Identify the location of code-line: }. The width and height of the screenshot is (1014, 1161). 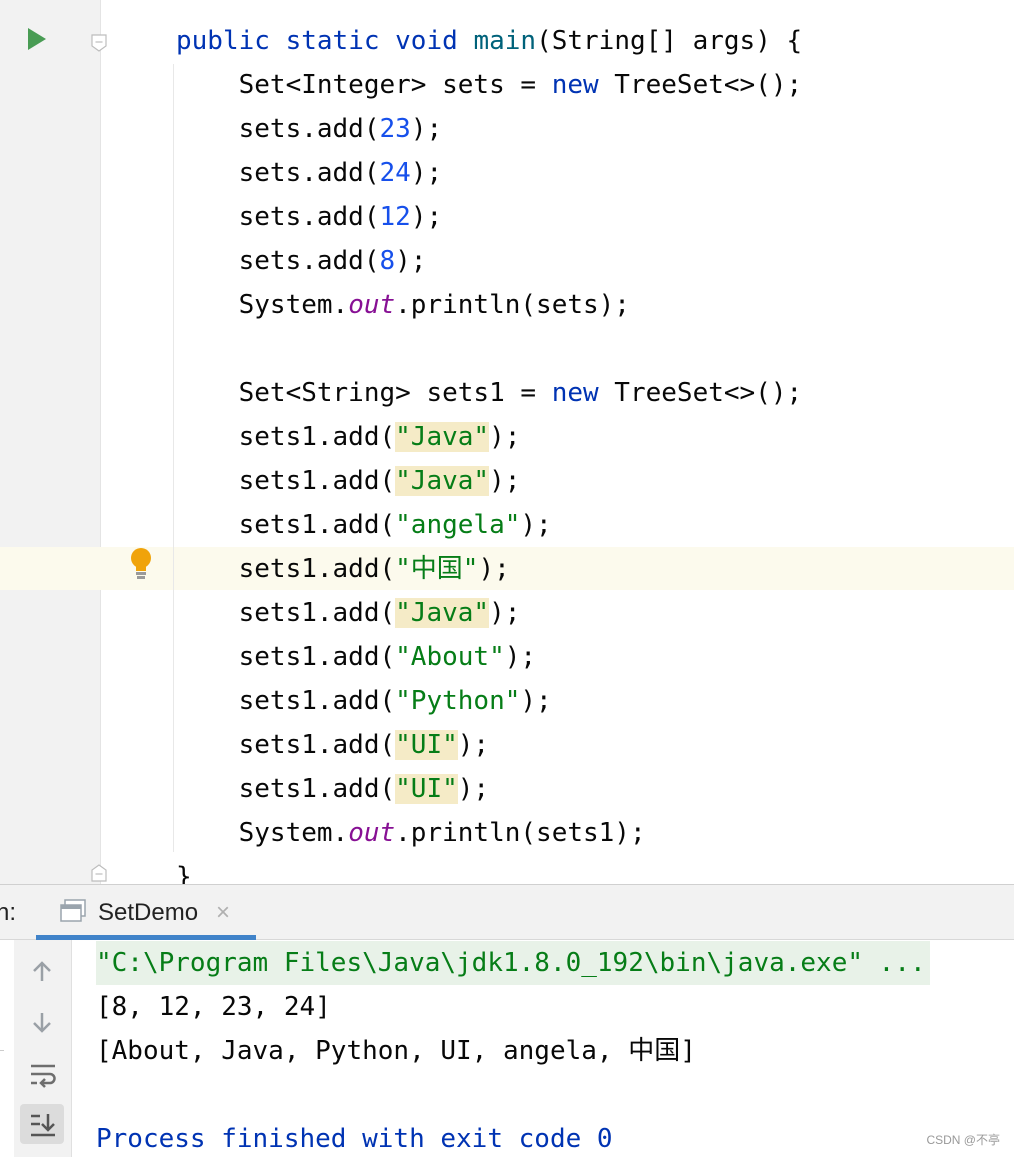
(184, 869).